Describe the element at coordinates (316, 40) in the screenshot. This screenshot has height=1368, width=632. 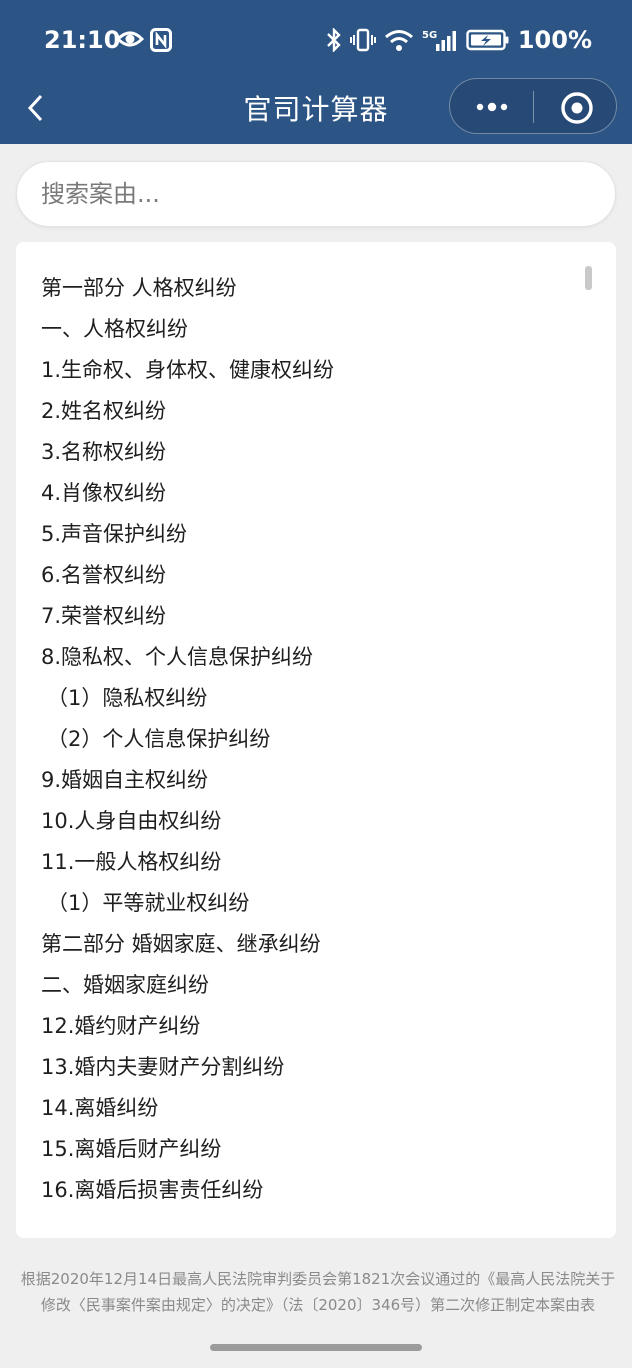
I see `status-bar: 21:10 5G 100%` at that location.